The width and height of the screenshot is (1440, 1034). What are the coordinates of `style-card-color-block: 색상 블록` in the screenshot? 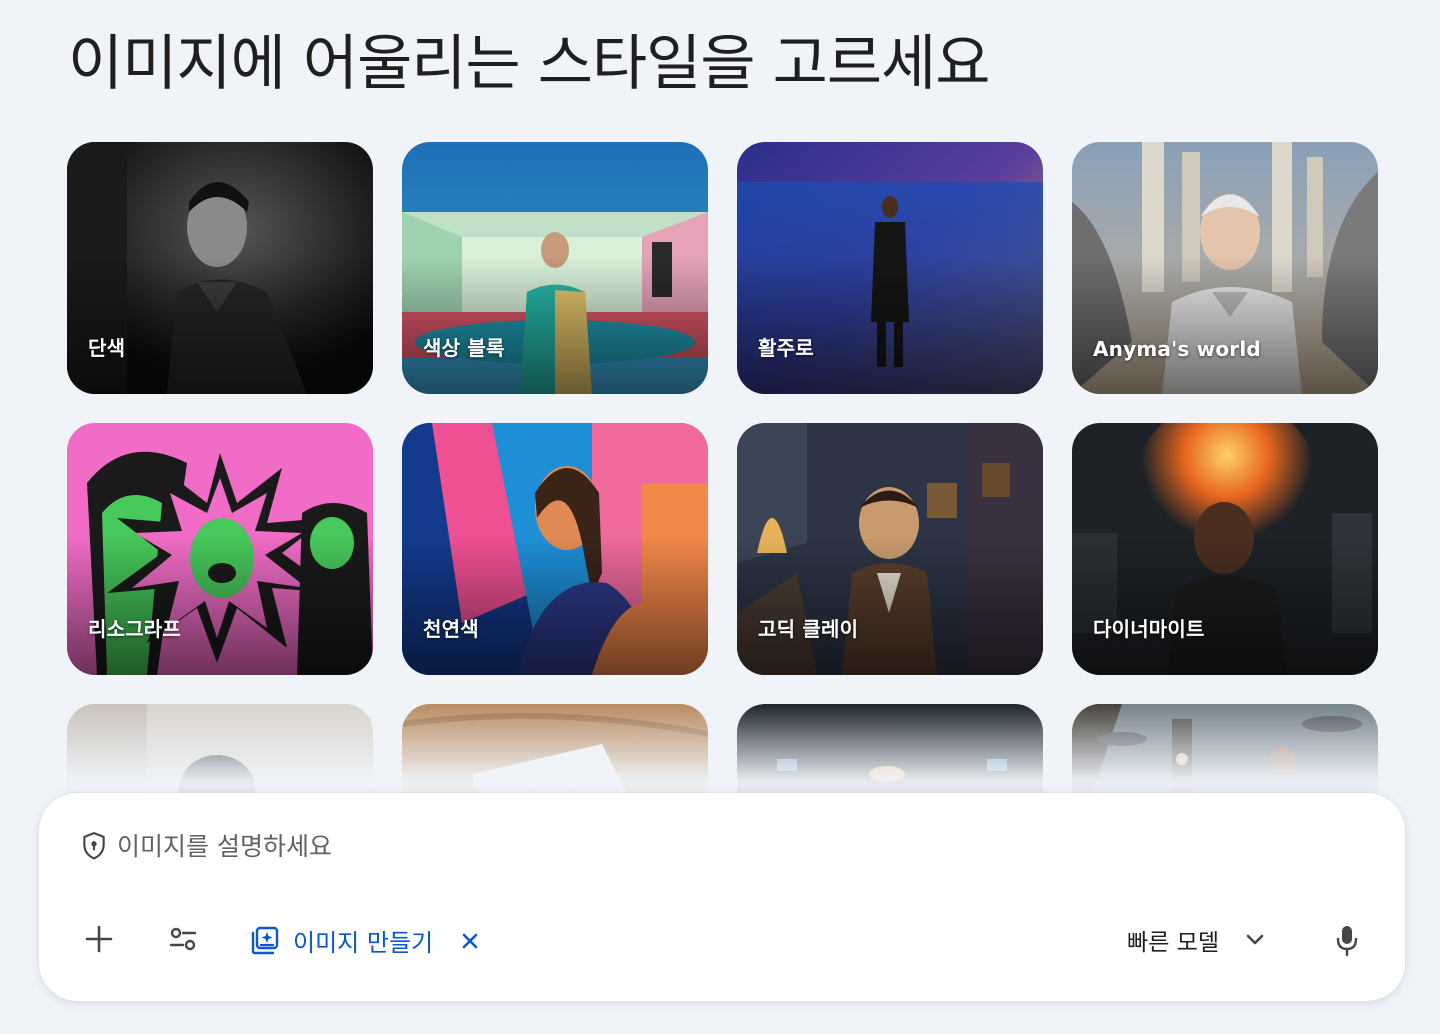 It's located at (555, 268).